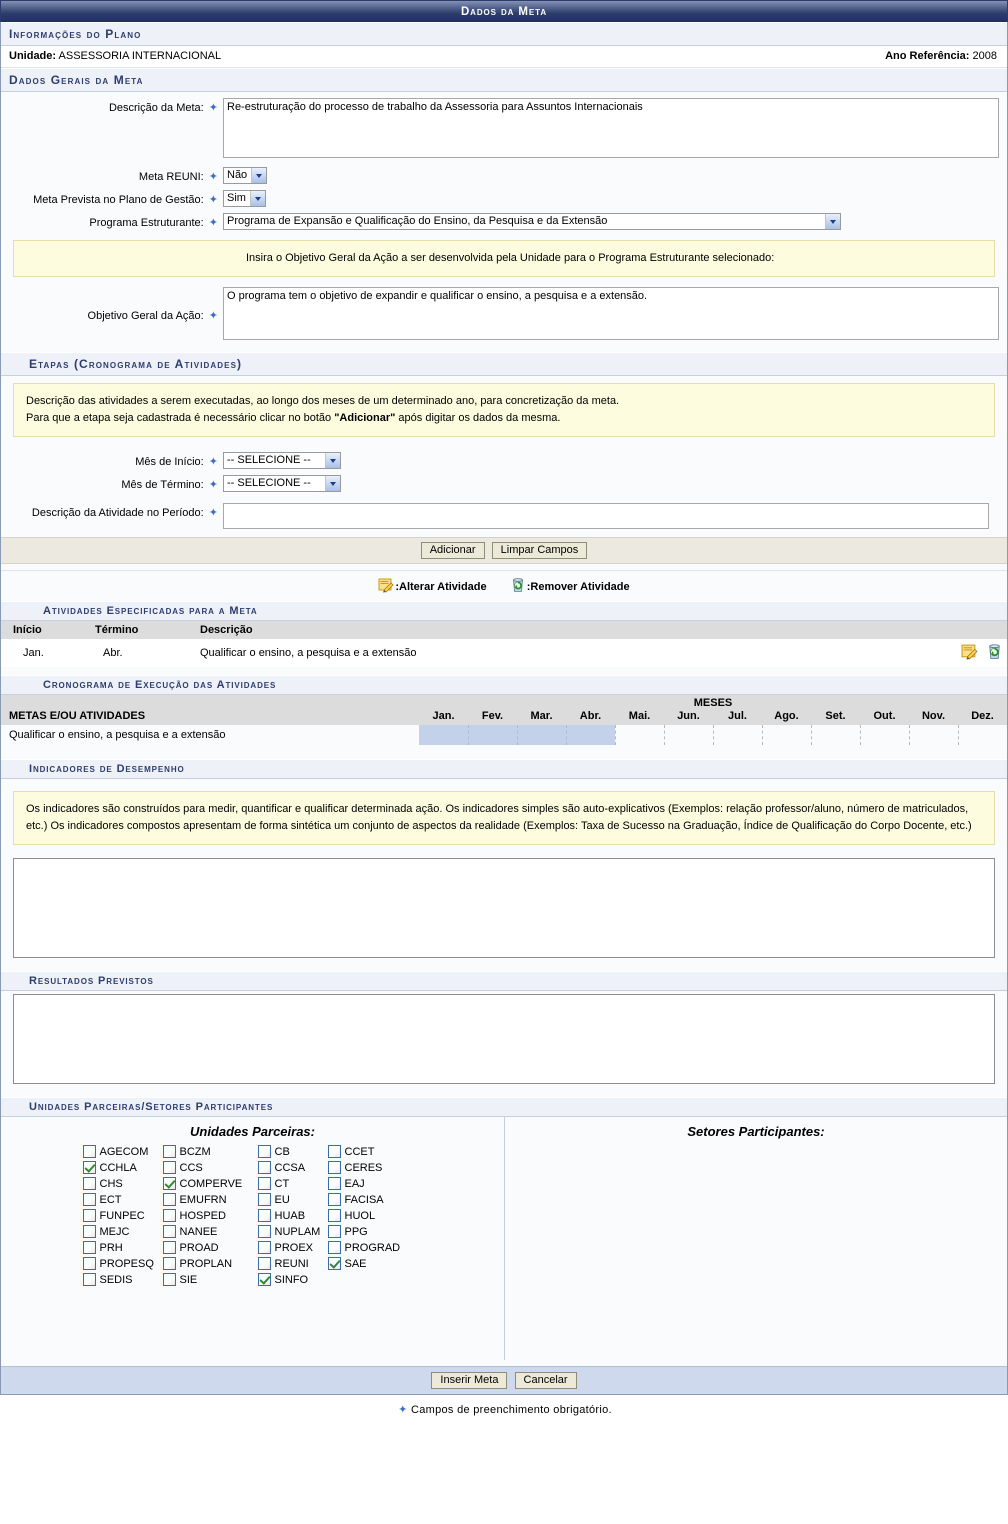 This screenshot has height=1524, width=1008. I want to click on unidade-parceira-huol: HUOL, so click(375, 1216).